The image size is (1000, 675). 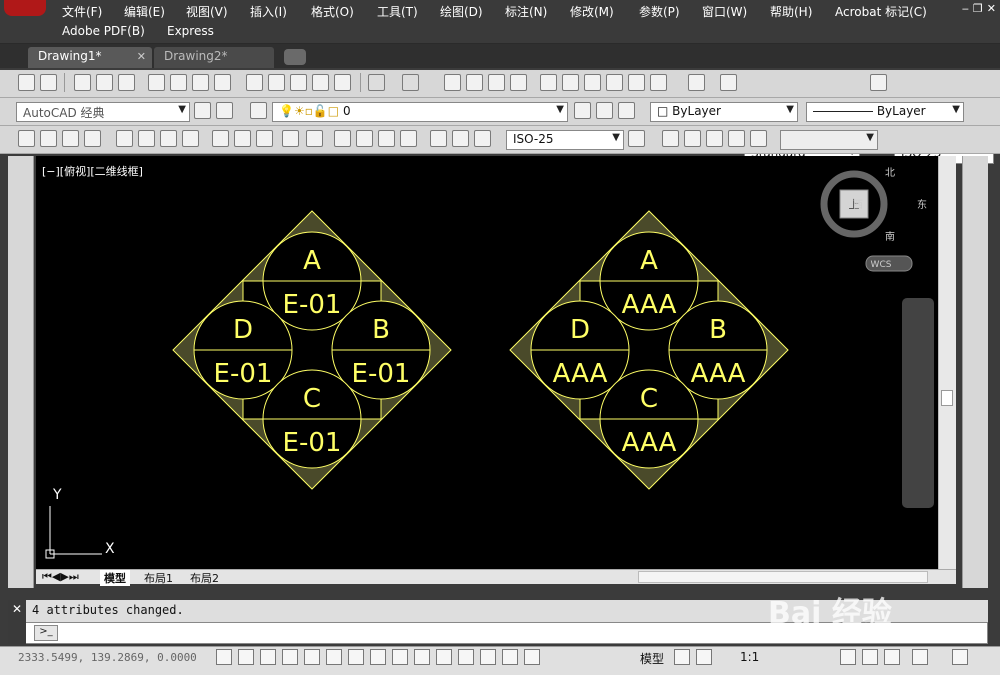 What do you see at coordinates (242, 138) in the screenshot?
I see `baseline-icon` at bounding box center [242, 138].